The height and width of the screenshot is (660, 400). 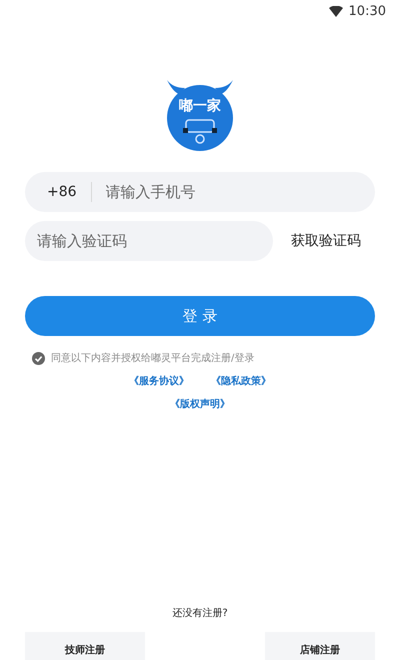 I want to click on register-button: 技师注册, so click(x=85, y=646).